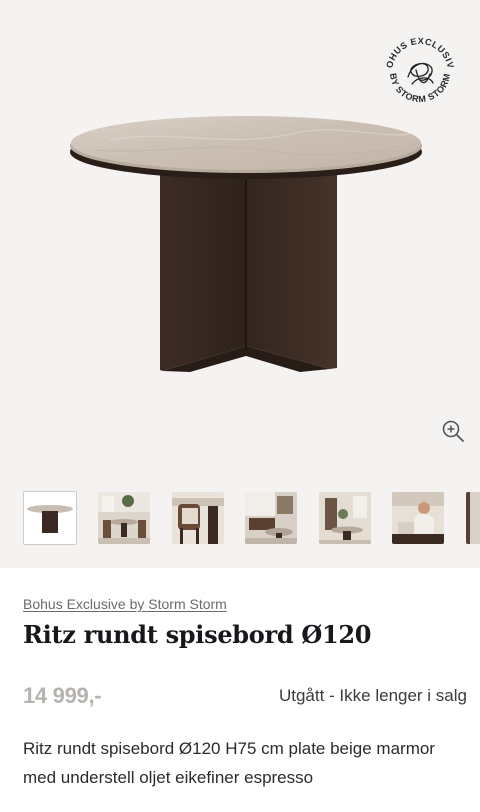 The image size is (480, 812). I want to click on living-room-thumb, so click(345, 518).